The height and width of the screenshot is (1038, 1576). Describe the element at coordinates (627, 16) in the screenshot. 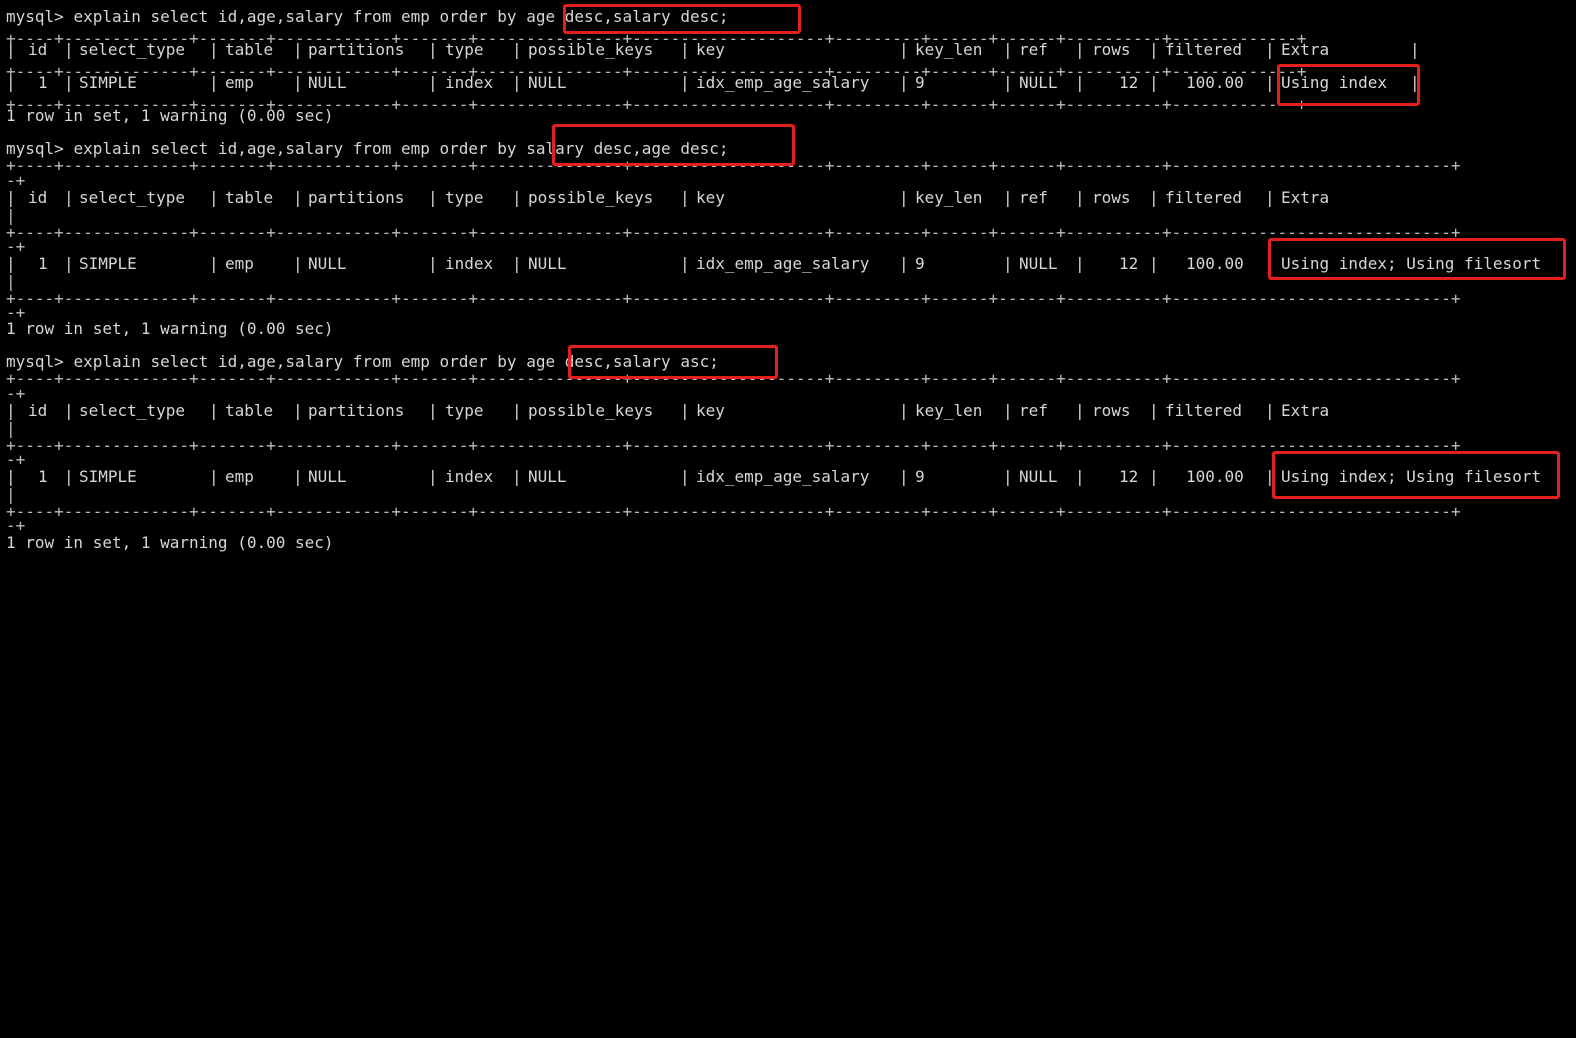

I see `query-order-clause: age desc,salary desc;` at that location.